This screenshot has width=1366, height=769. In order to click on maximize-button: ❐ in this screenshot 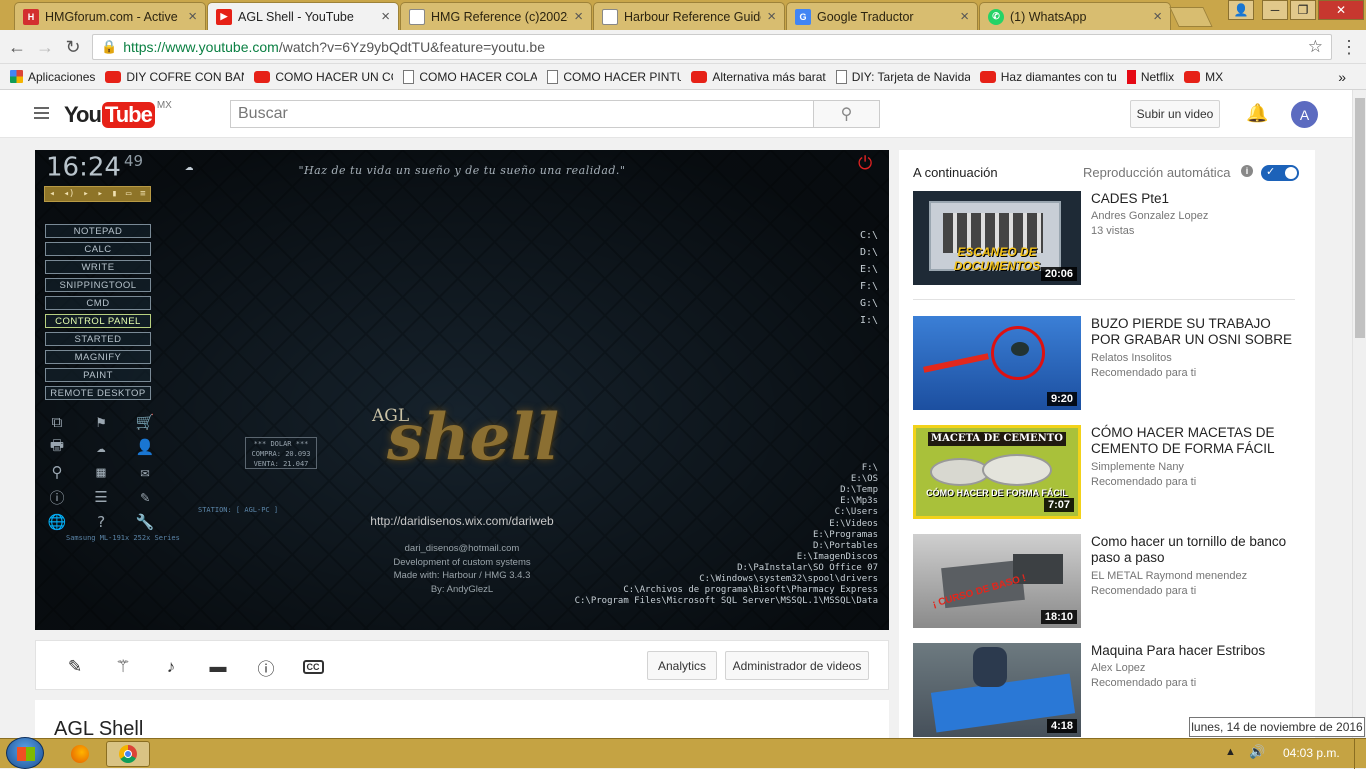, I will do `click(1303, 10)`.